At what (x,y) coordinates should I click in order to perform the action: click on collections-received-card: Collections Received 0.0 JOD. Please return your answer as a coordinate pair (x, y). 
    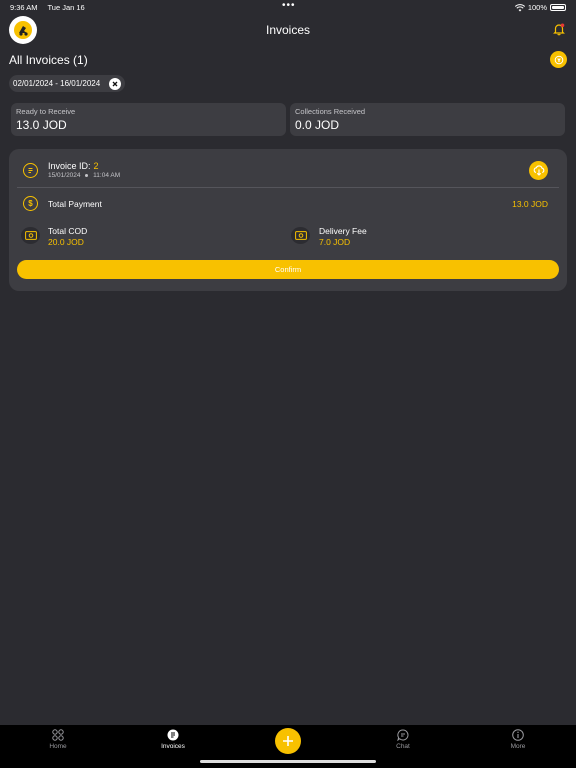
    Looking at the image, I should click on (427, 119).